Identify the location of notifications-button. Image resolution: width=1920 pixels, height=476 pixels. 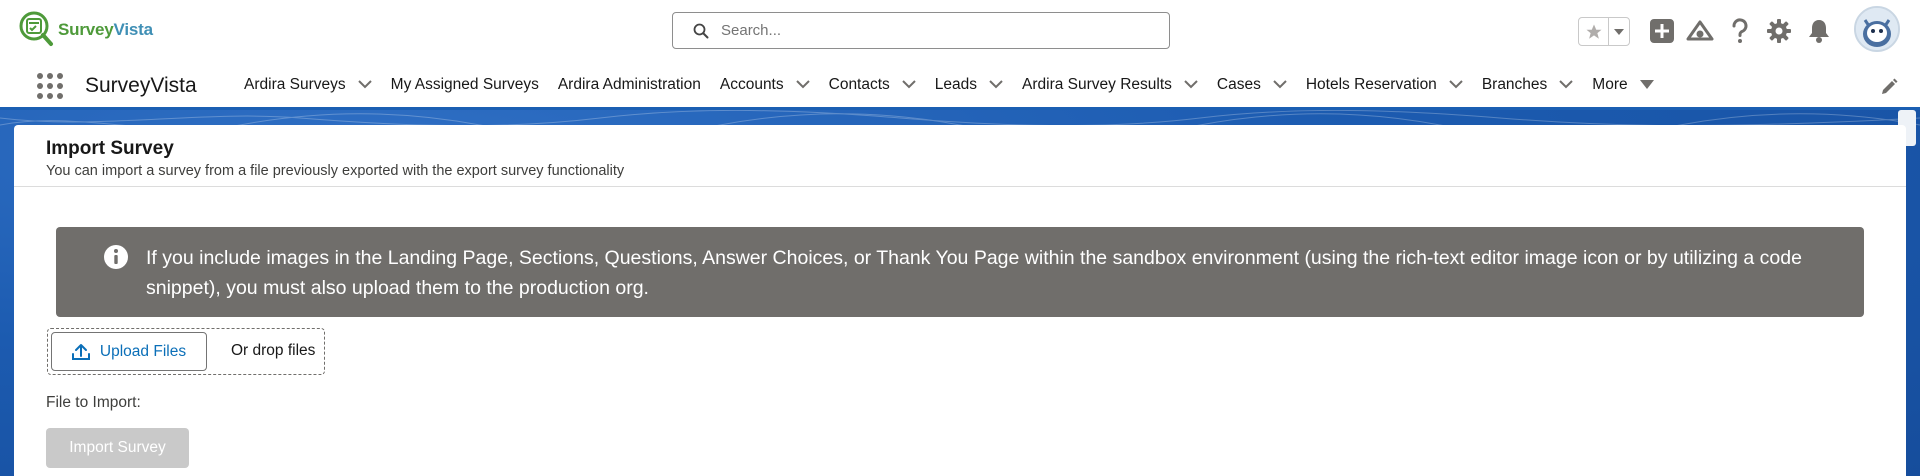
(1819, 31).